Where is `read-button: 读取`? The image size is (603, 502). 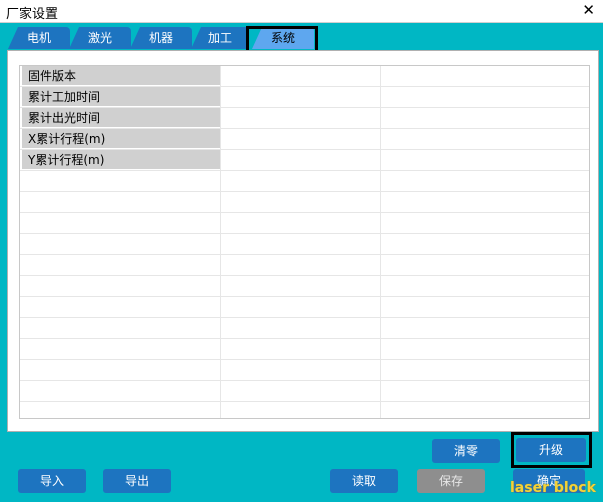
read-button: 读取 is located at coordinates (364, 481).